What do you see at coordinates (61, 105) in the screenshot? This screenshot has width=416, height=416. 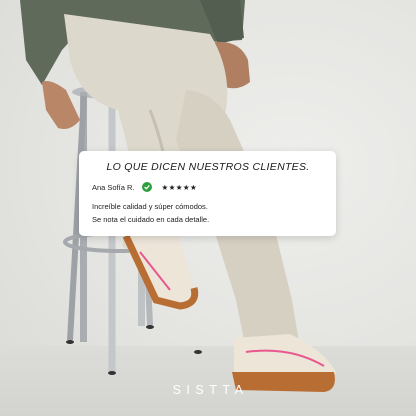 I see `left-hand` at bounding box center [61, 105].